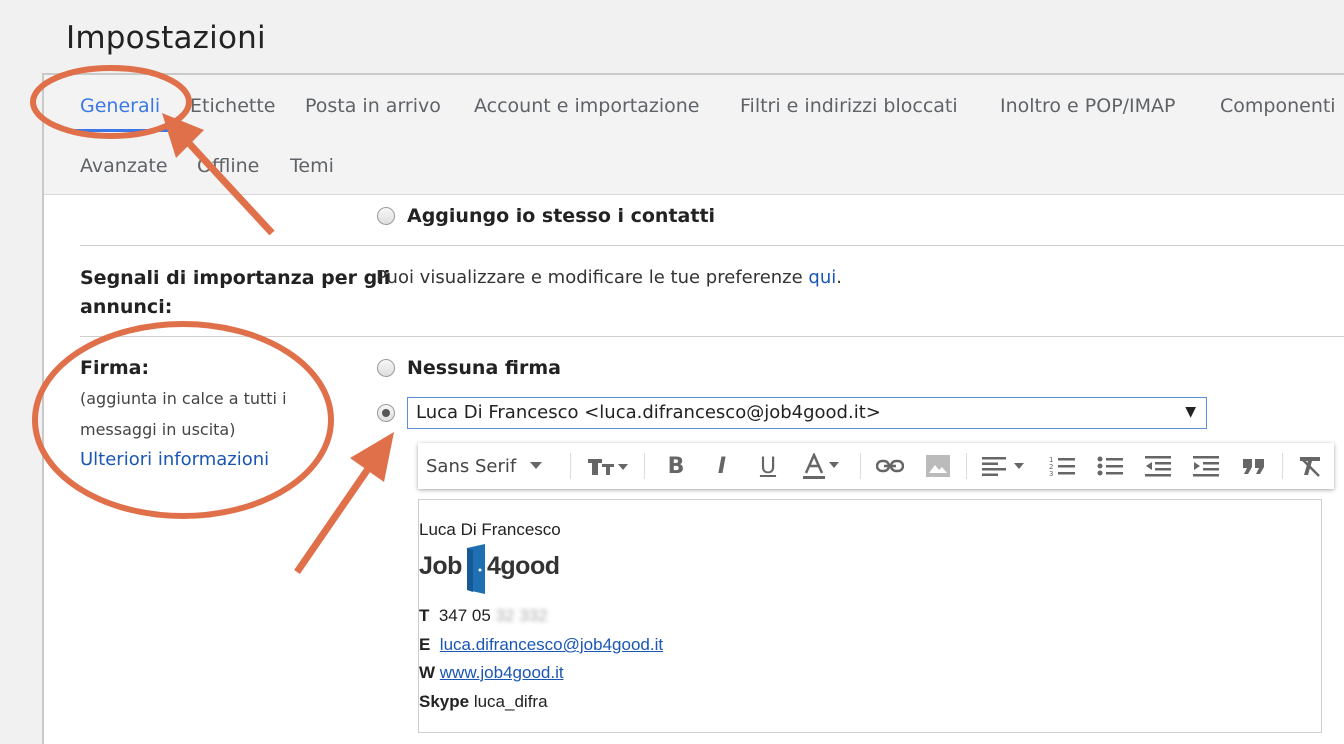 The image size is (1344, 744). What do you see at coordinates (444, 701) in the screenshot?
I see `skype-label: Skype` at bounding box center [444, 701].